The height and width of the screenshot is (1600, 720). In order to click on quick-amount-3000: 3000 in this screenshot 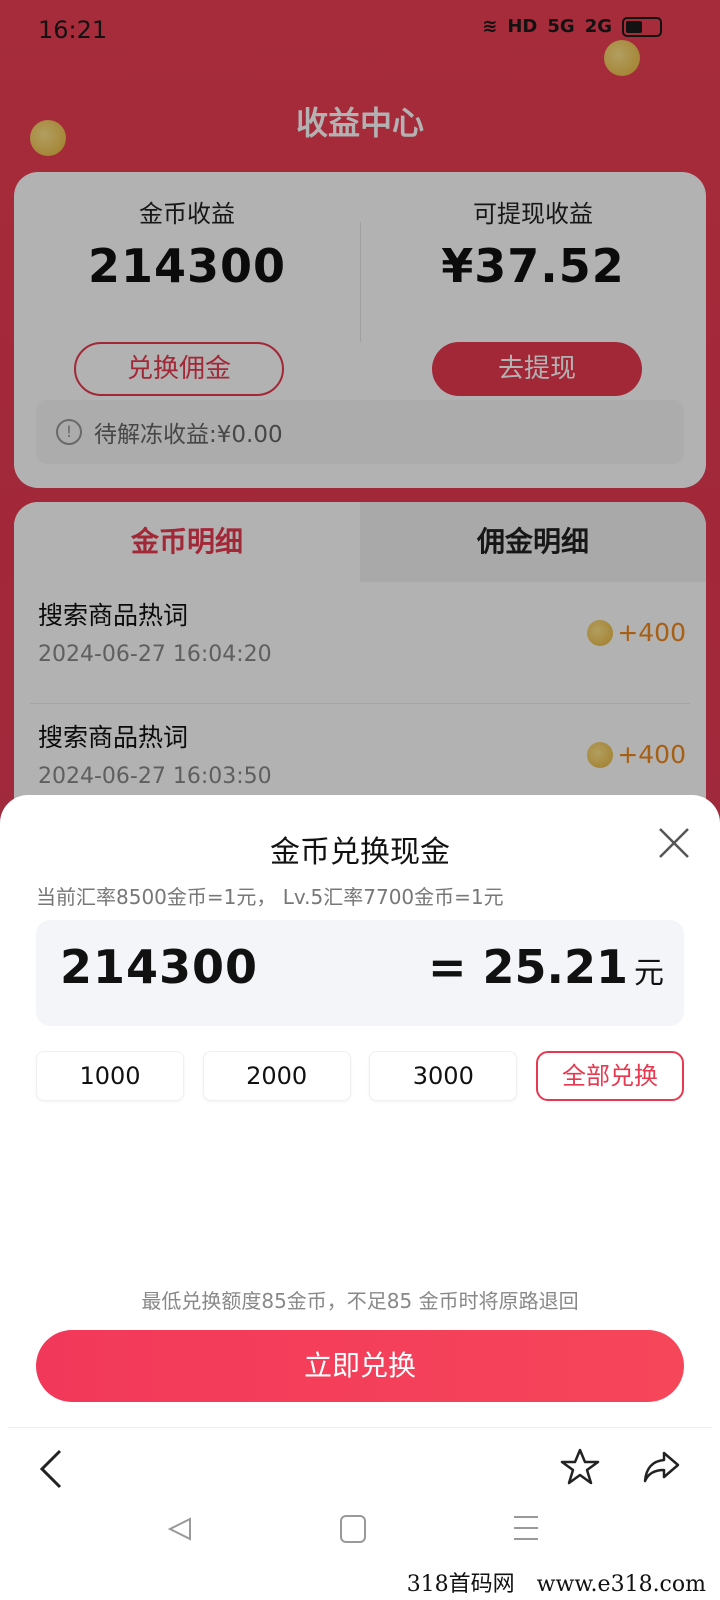, I will do `click(443, 1076)`.